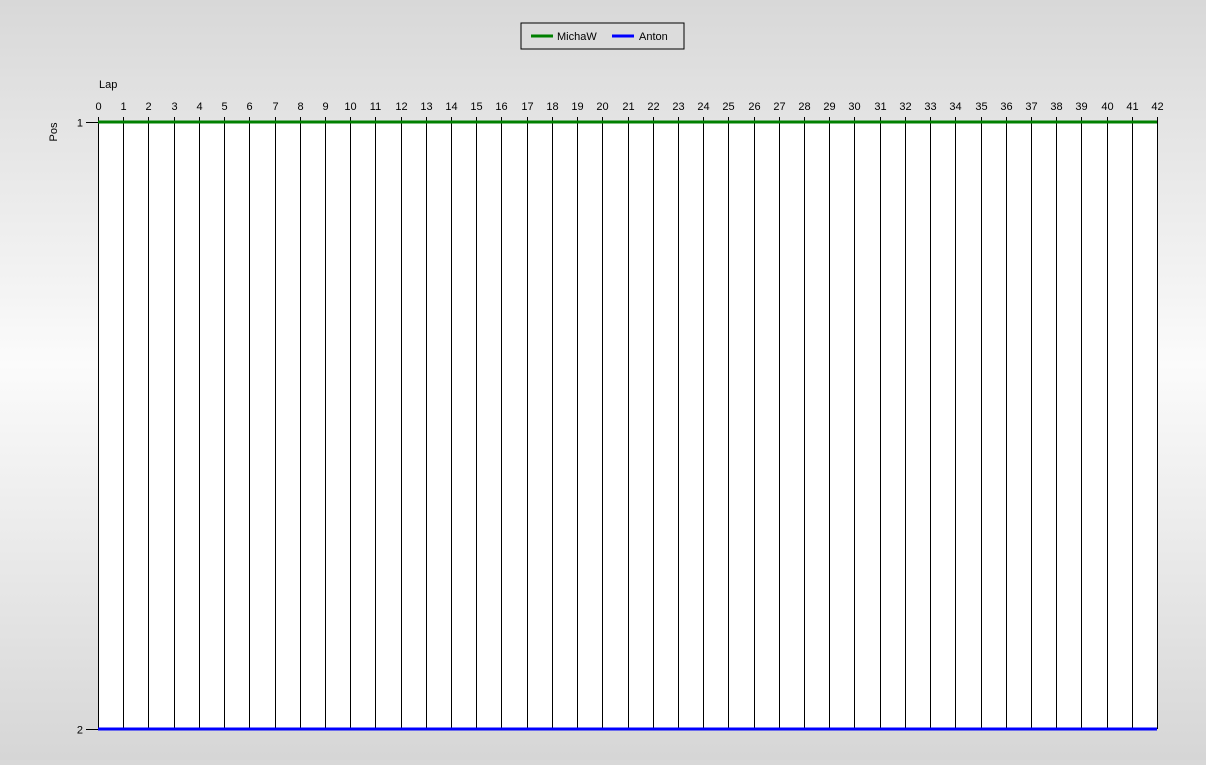 This screenshot has width=1206, height=765. What do you see at coordinates (880, 107) in the screenshot?
I see `x-tick-label-31: 31` at bounding box center [880, 107].